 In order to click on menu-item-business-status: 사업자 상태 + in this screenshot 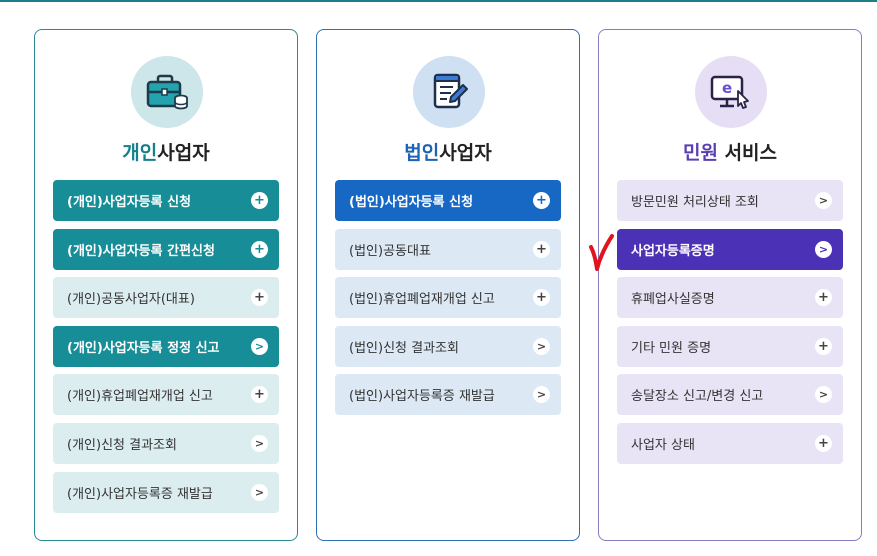, I will do `click(730, 443)`.